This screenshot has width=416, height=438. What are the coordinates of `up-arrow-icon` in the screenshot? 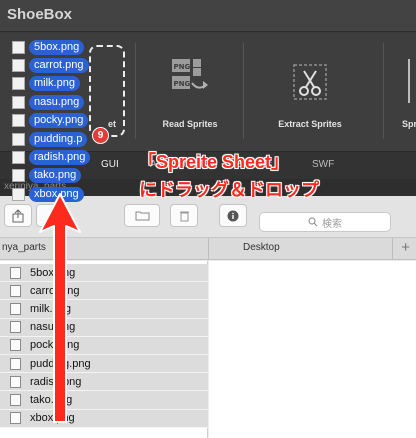 It's located at (60, 308).